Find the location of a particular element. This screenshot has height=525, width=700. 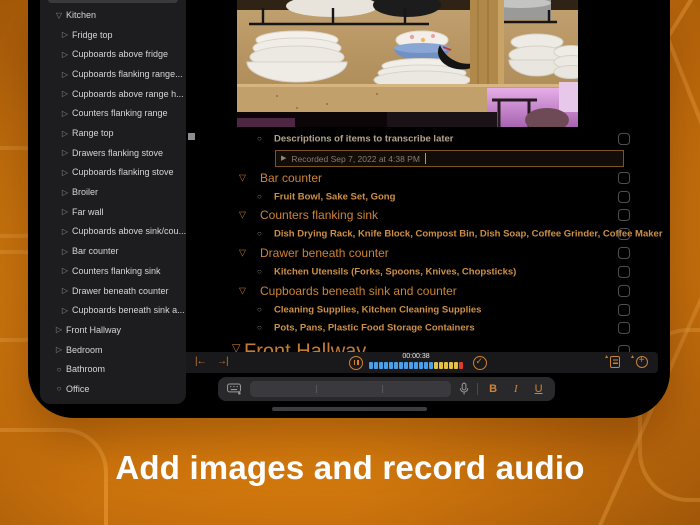

sidebar-item: ▷ Front Hallway is located at coordinates (113, 330).